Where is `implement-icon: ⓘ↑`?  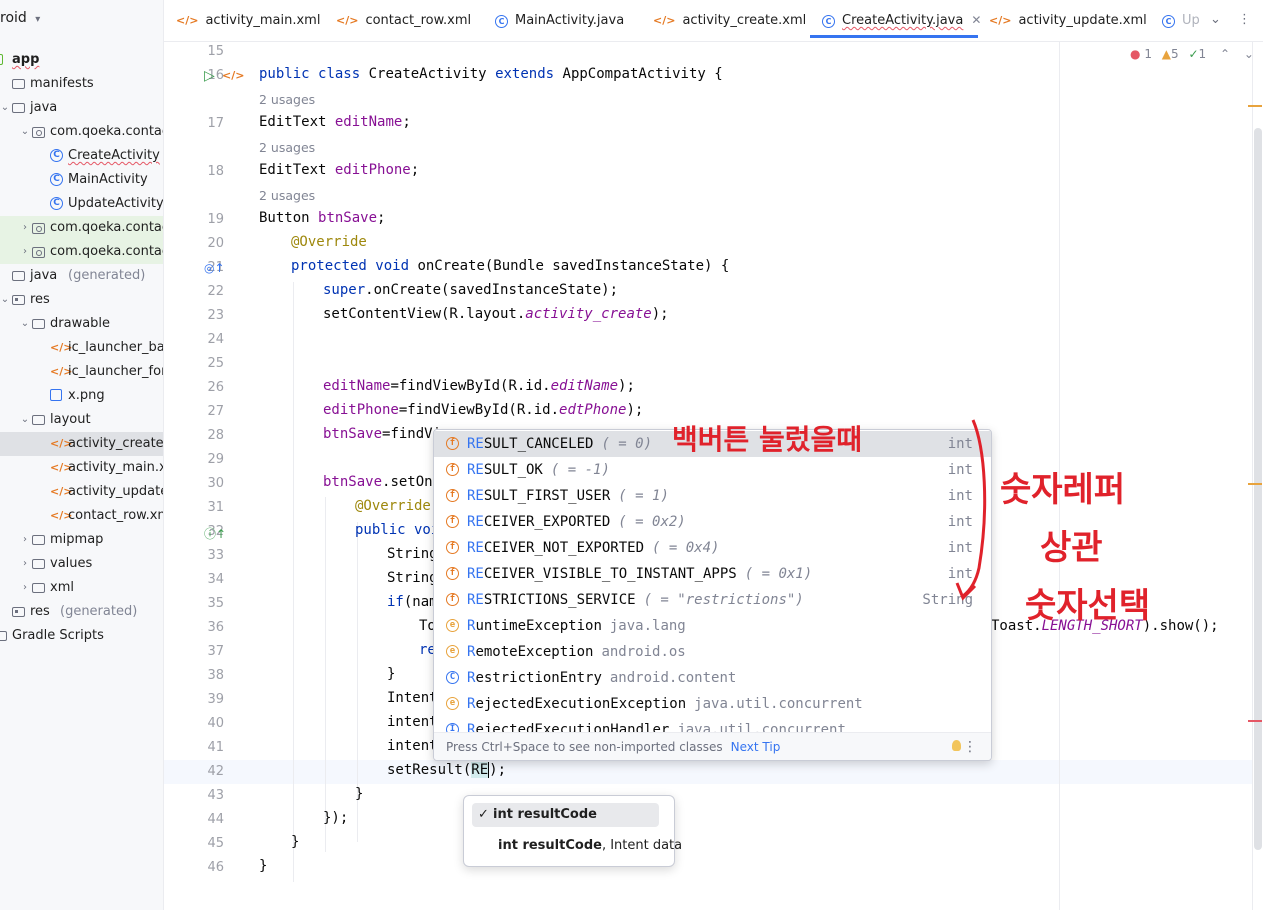 implement-icon: ⓘ↑ is located at coordinates (215, 533).